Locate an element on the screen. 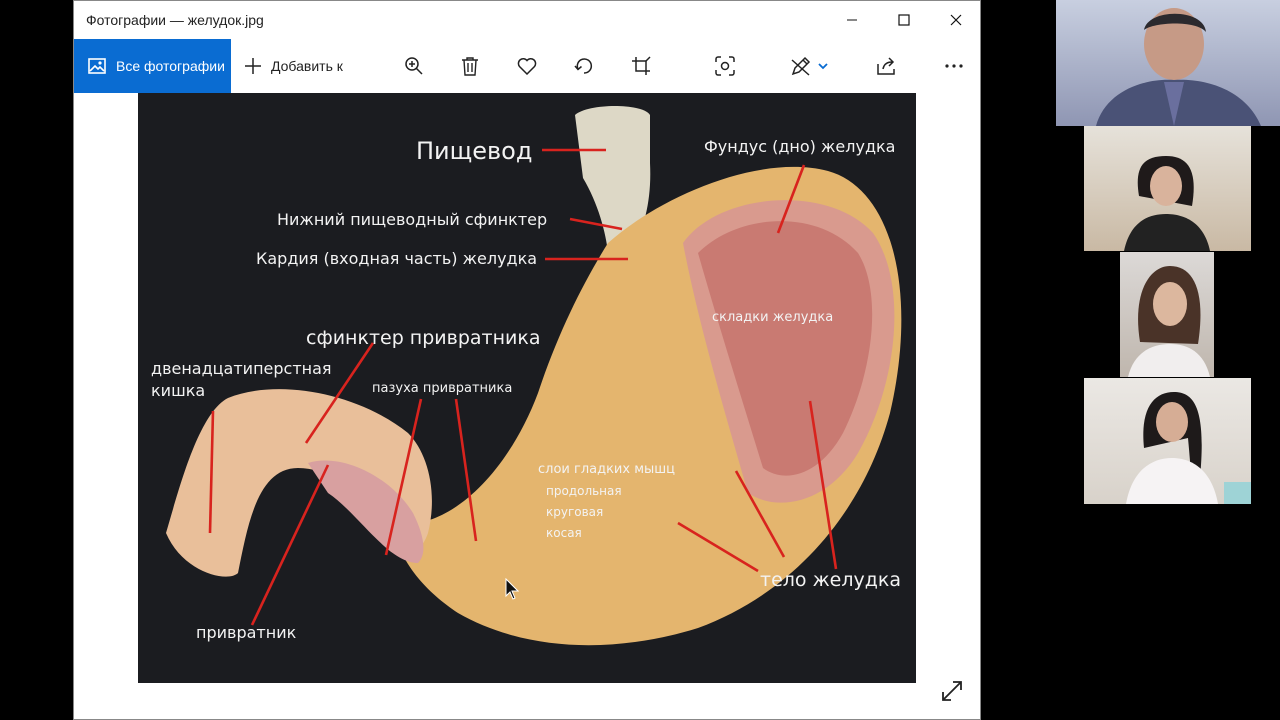 This screenshot has height=720, width=1280. chevron-down-icon is located at coordinates (823, 66).